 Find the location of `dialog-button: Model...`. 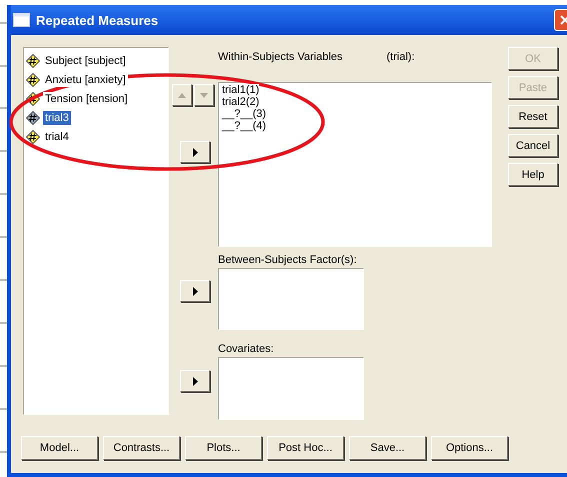

dialog-button: Model... is located at coordinates (59, 448).